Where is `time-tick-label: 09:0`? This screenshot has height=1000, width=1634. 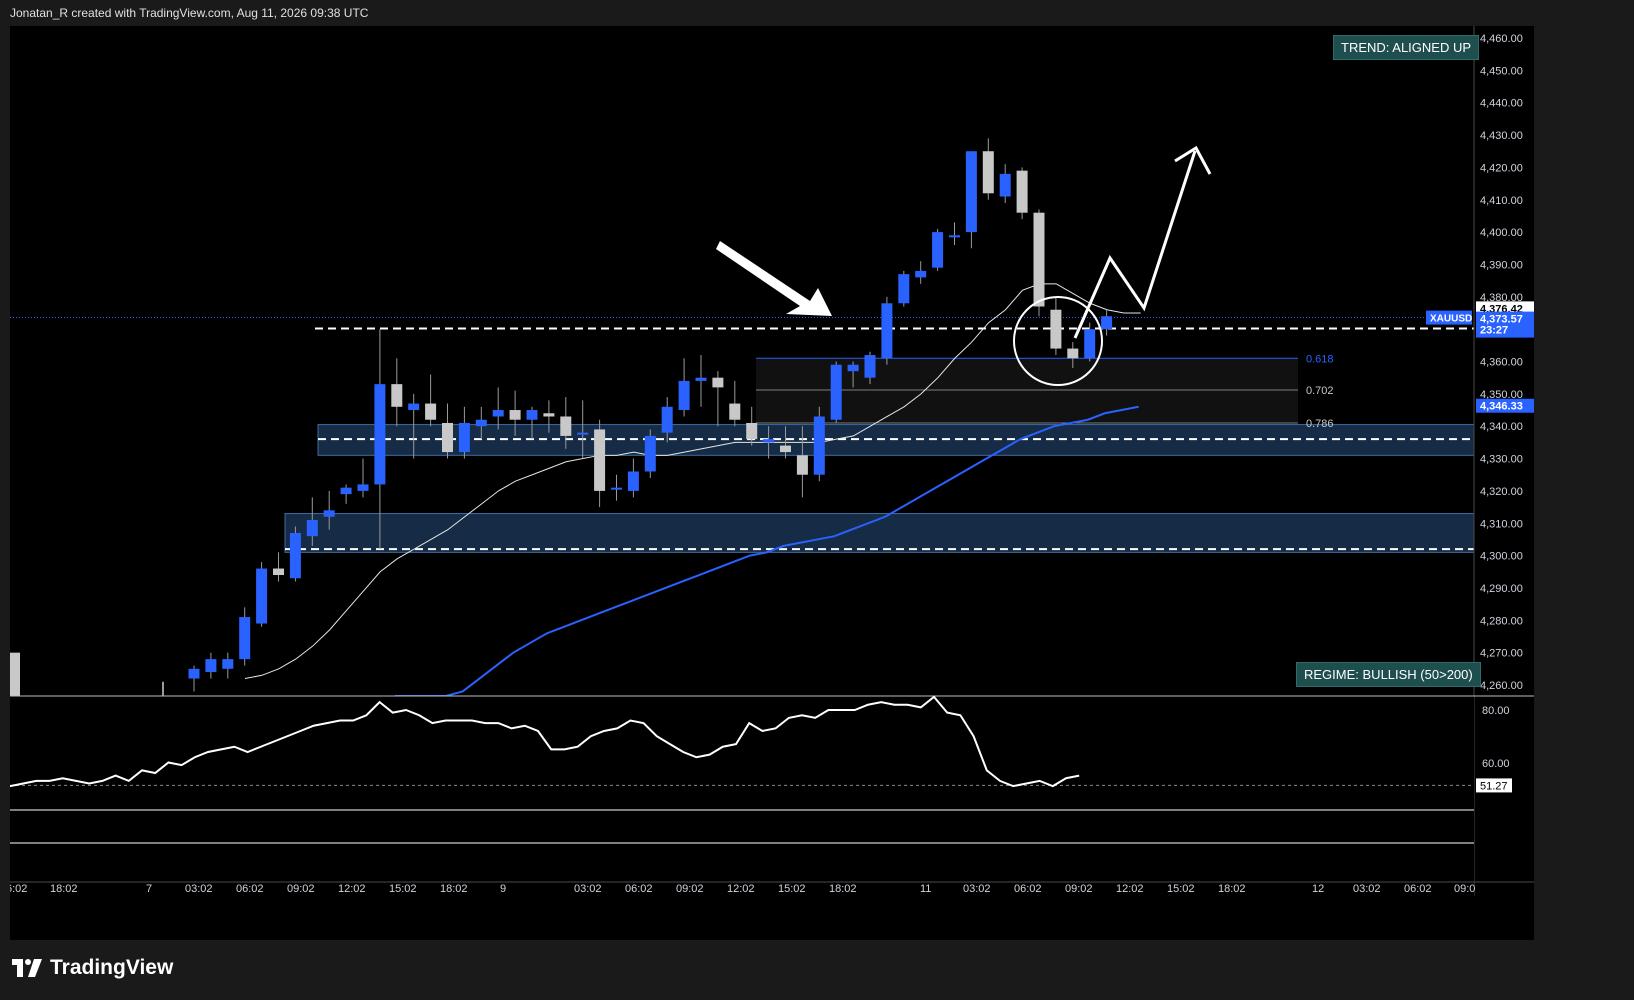 time-tick-label: 09:0 is located at coordinates (1464, 889).